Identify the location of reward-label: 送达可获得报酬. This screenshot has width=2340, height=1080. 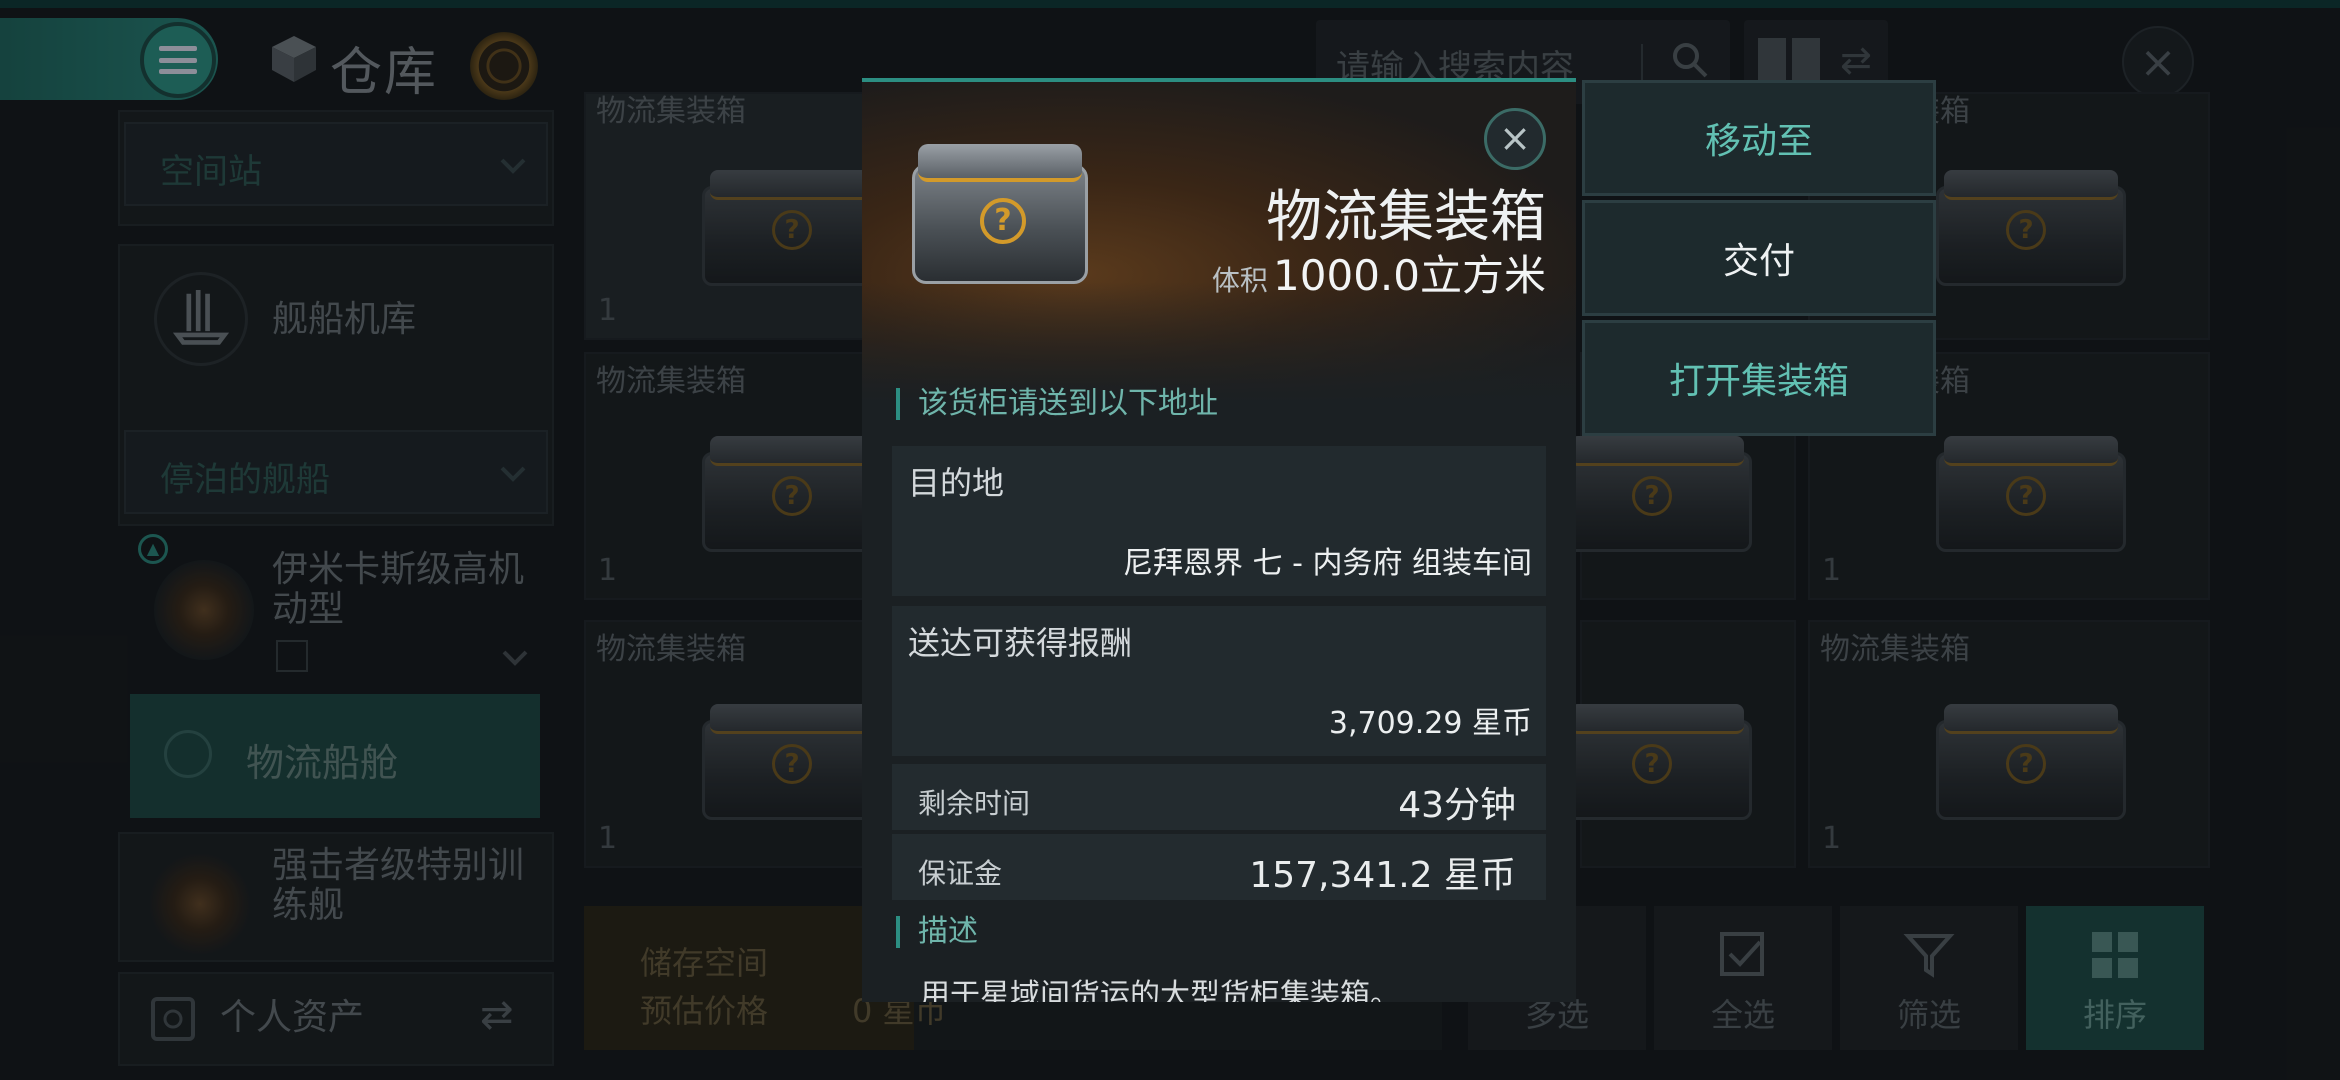
(1020, 643).